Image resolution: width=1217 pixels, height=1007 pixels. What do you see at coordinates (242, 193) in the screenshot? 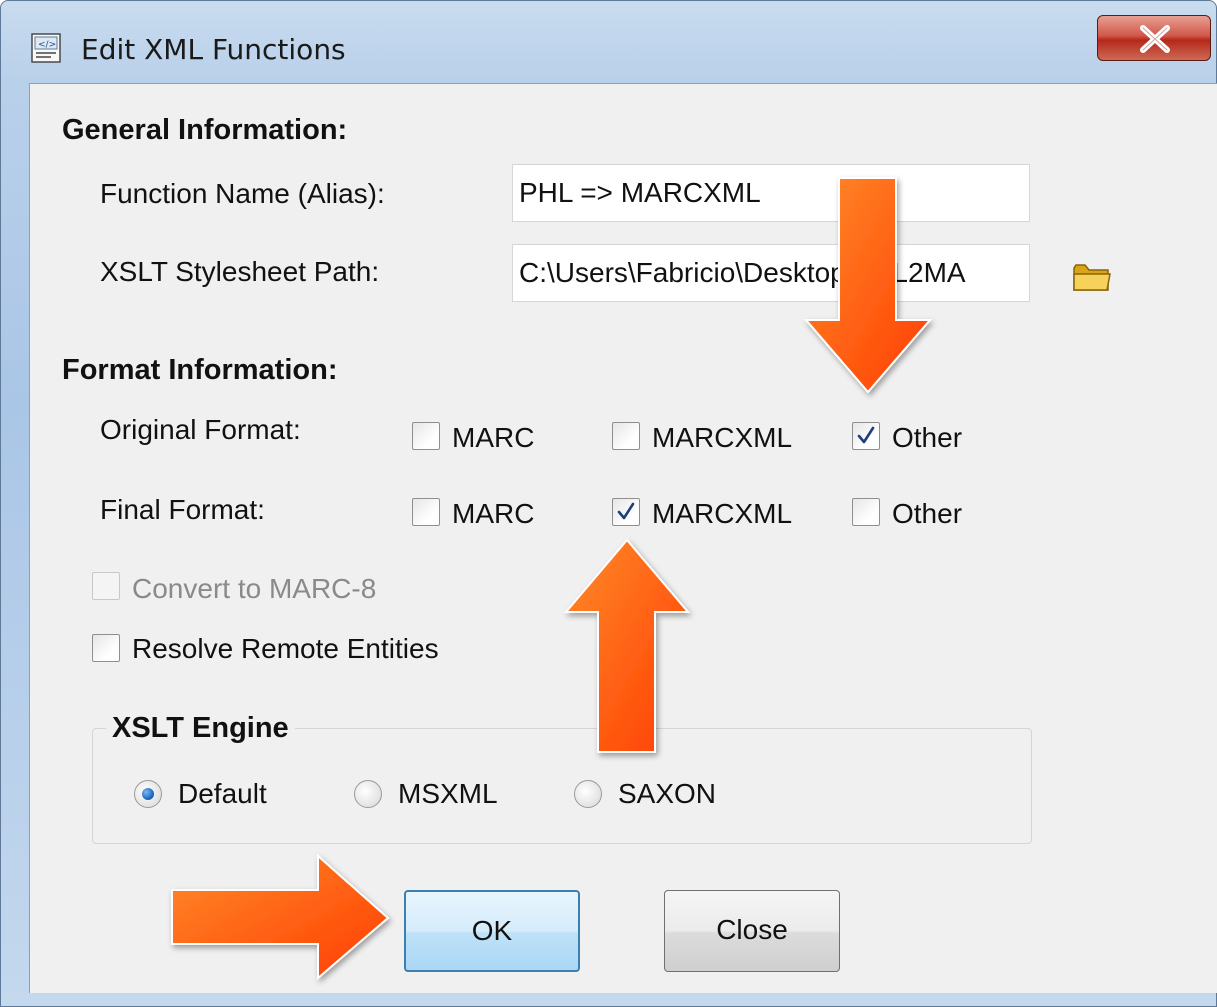
I see `function-name-label: Function Name (Alias):` at bounding box center [242, 193].